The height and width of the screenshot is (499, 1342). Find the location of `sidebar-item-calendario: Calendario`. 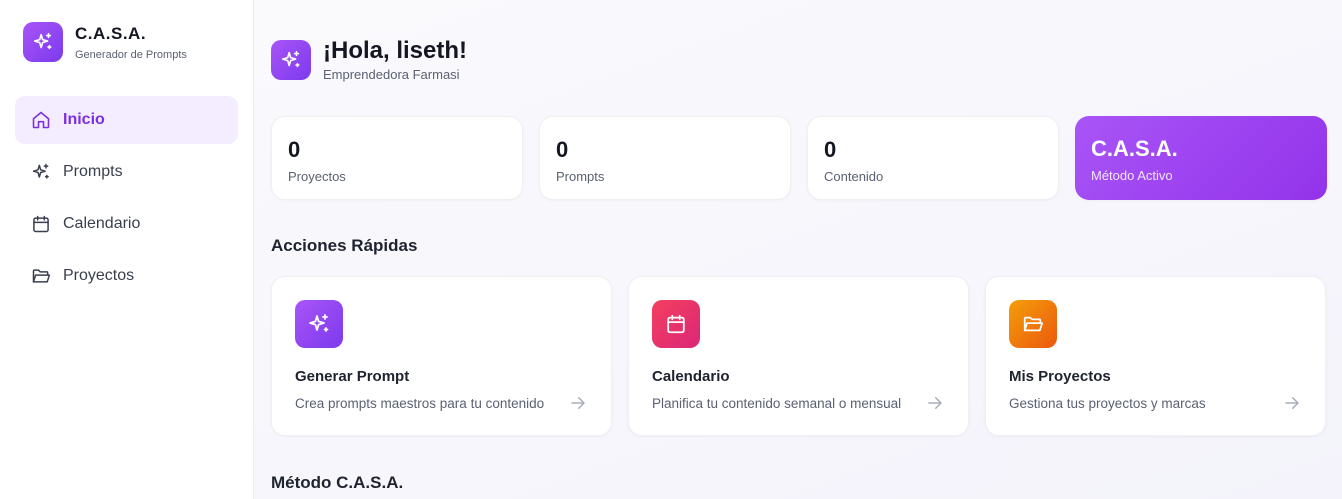

sidebar-item-calendario: Calendario is located at coordinates (126, 224).